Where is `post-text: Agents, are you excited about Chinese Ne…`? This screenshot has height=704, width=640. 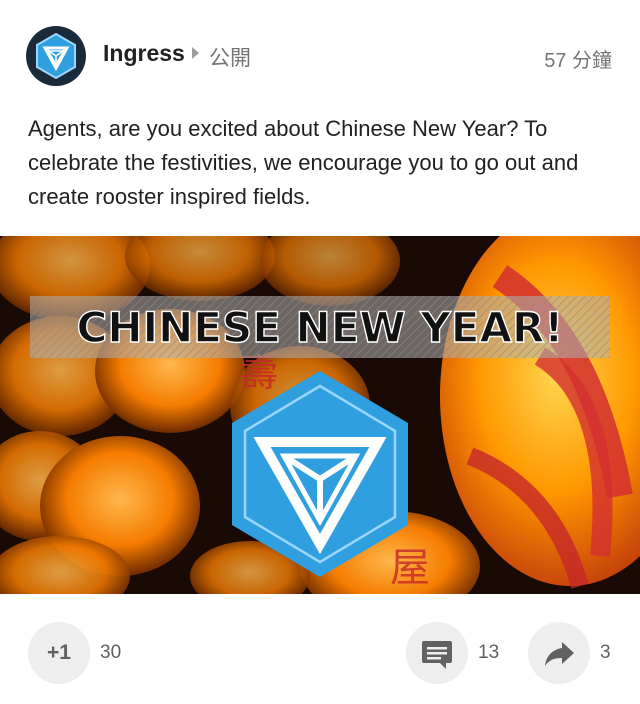 post-text: Agents, are you excited about Chinese Ne… is located at coordinates (303, 162).